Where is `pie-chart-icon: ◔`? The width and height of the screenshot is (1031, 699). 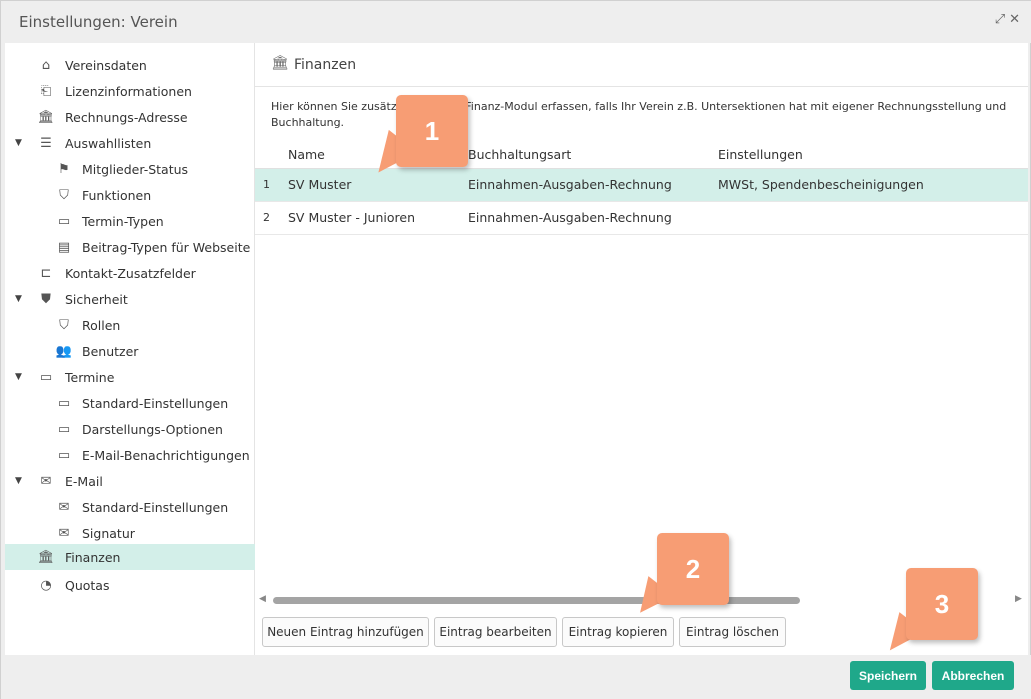 pie-chart-icon: ◔ is located at coordinates (46, 585).